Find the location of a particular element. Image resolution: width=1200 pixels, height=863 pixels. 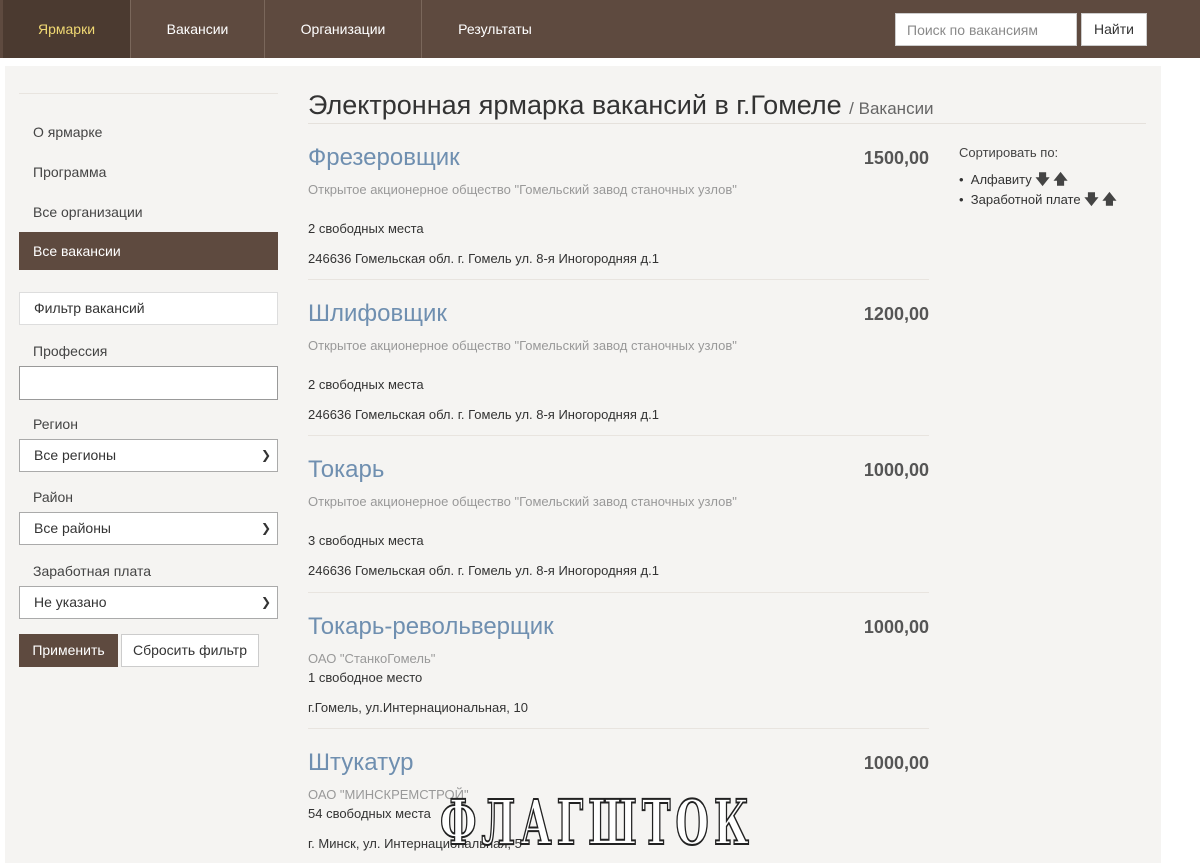

sidebar-item-organizations: Все организации is located at coordinates (148, 212).